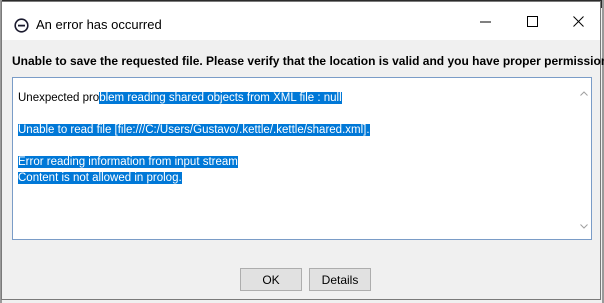  I want to click on minus-circle-icon, so click(21, 25).